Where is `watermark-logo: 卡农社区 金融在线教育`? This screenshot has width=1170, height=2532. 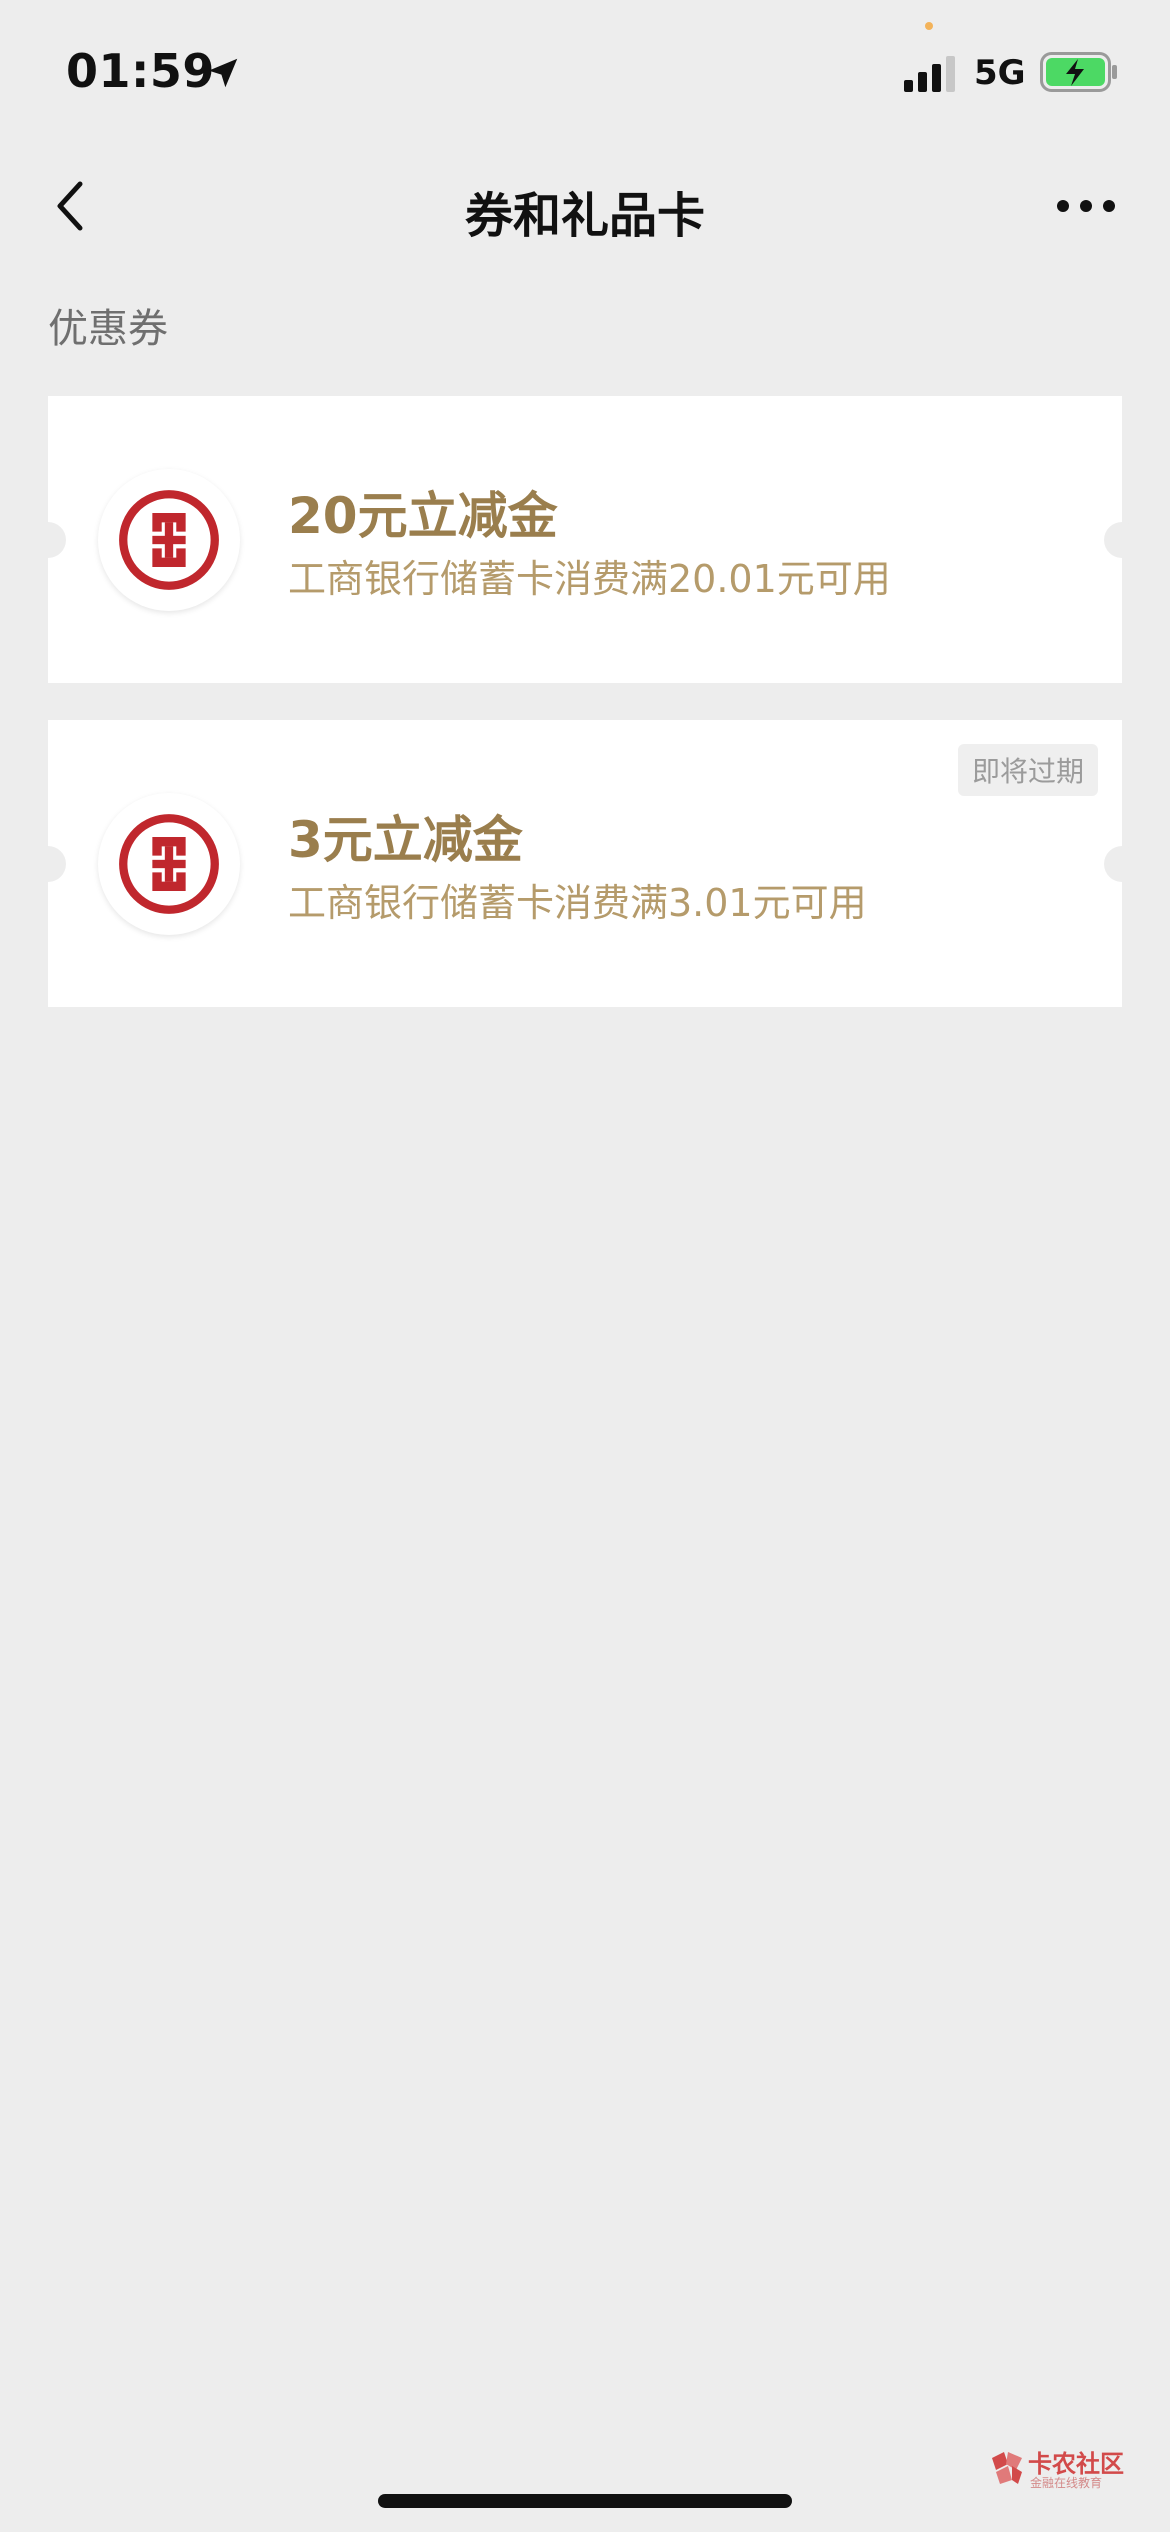 watermark-logo: 卡农社区 金融在线教育 is located at coordinates (1056, 2469).